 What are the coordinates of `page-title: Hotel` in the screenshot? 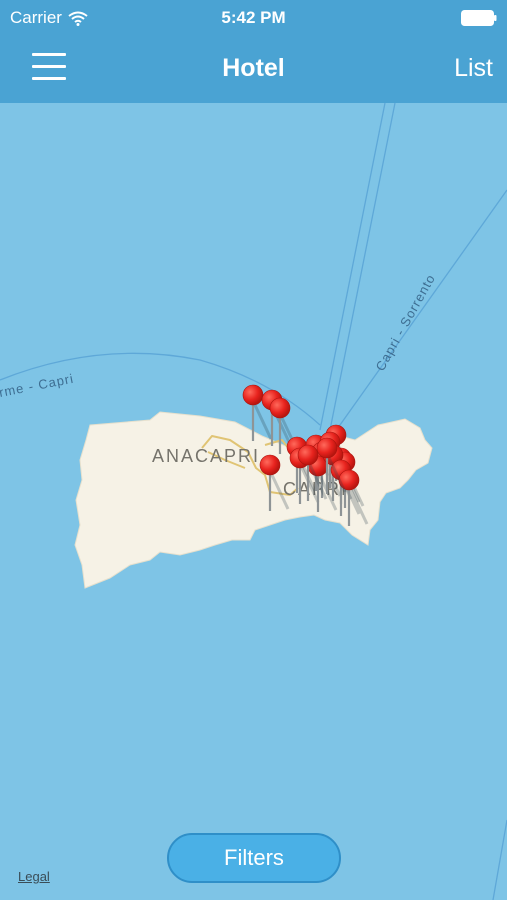 It's located at (253, 68).